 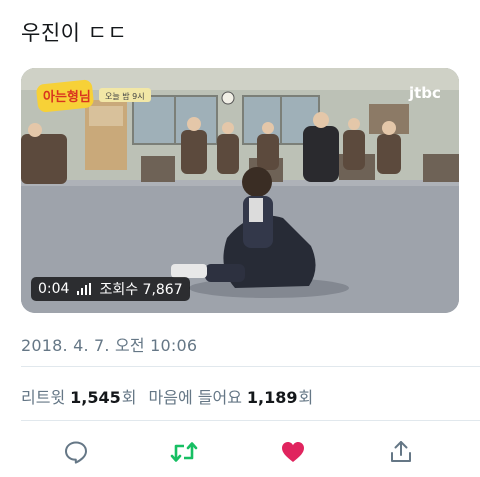 I want to click on reply-icon, so click(x=76, y=452).